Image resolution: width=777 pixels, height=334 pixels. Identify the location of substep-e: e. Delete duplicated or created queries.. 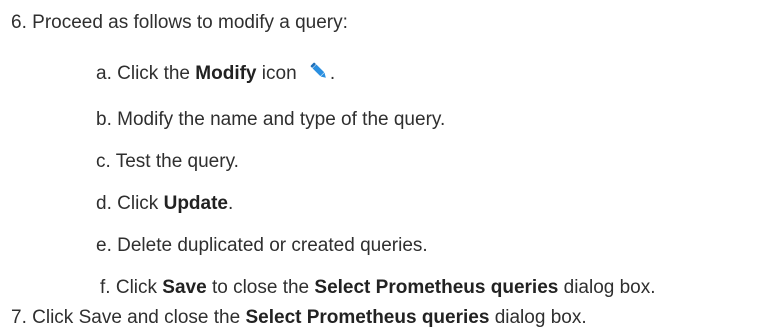
(262, 246).